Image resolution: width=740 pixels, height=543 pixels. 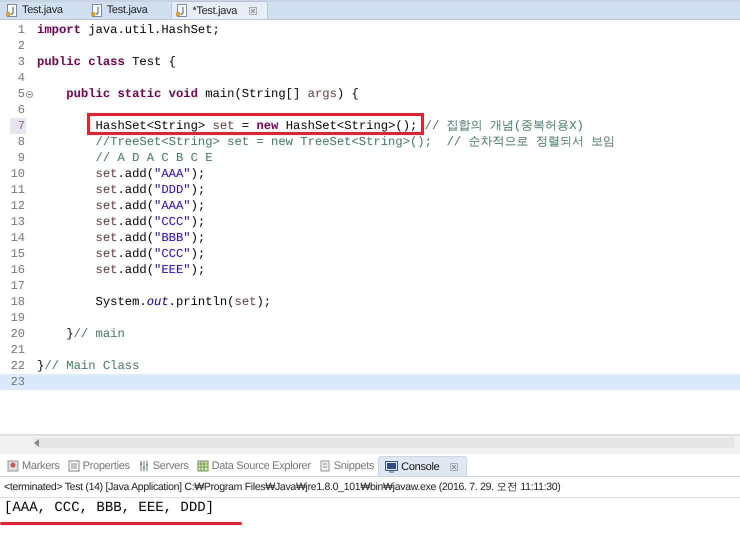 I want to click on line-number: 15, so click(x=18, y=254).